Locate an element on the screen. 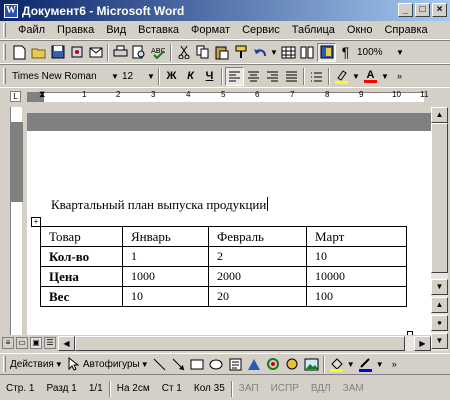 The height and width of the screenshot is (400, 450). highlight-dropdown-icon: ▼ is located at coordinates (356, 76).